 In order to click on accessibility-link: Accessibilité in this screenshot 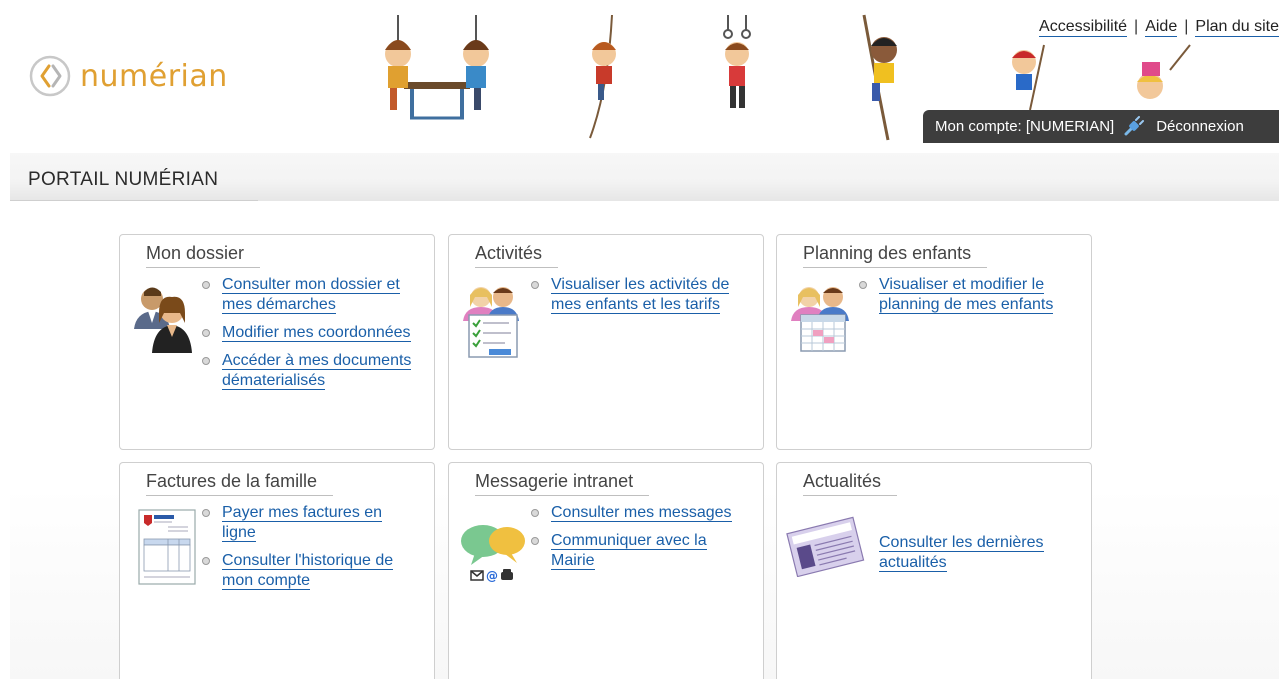, I will do `click(1083, 27)`.